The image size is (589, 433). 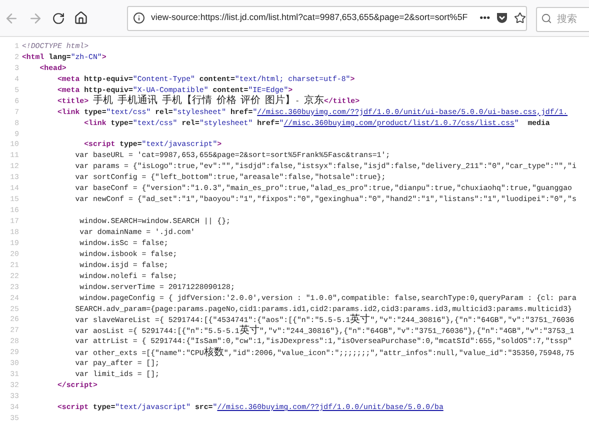 What do you see at coordinates (58, 18) in the screenshot?
I see `reload-icon` at bounding box center [58, 18].